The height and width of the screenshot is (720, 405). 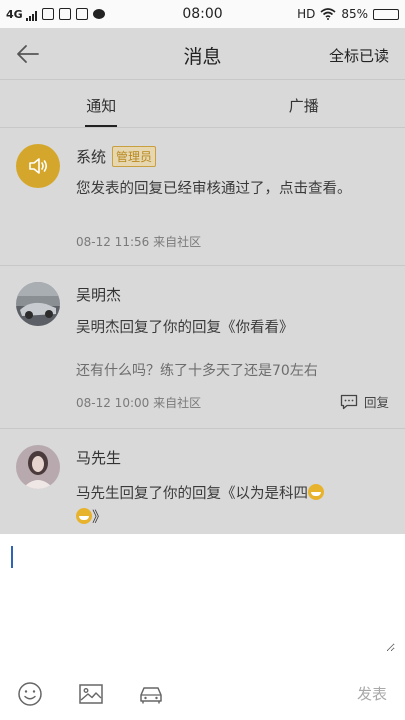 I want to click on message-text: 吴明杰回复了你的回复《你看看》, so click(x=185, y=328).